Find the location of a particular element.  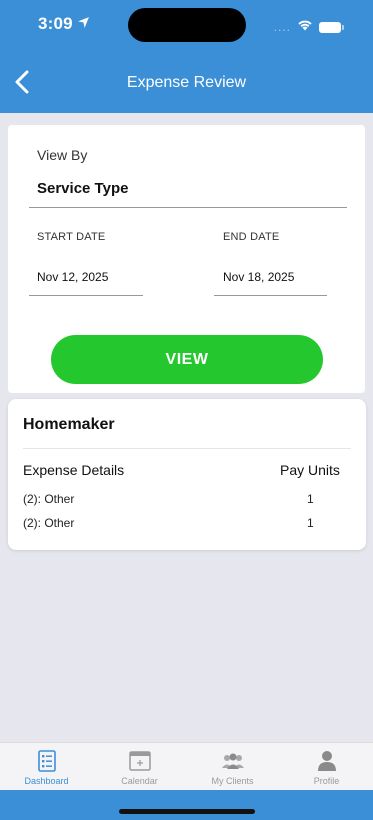

tab-label: Calendar is located at coordinates (139, 781).